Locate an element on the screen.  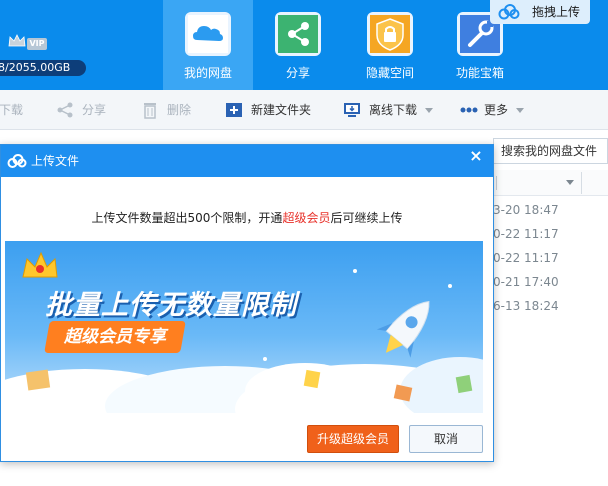
banner-title: 批量上传无数量限制 is located at coordinates (171, 305).